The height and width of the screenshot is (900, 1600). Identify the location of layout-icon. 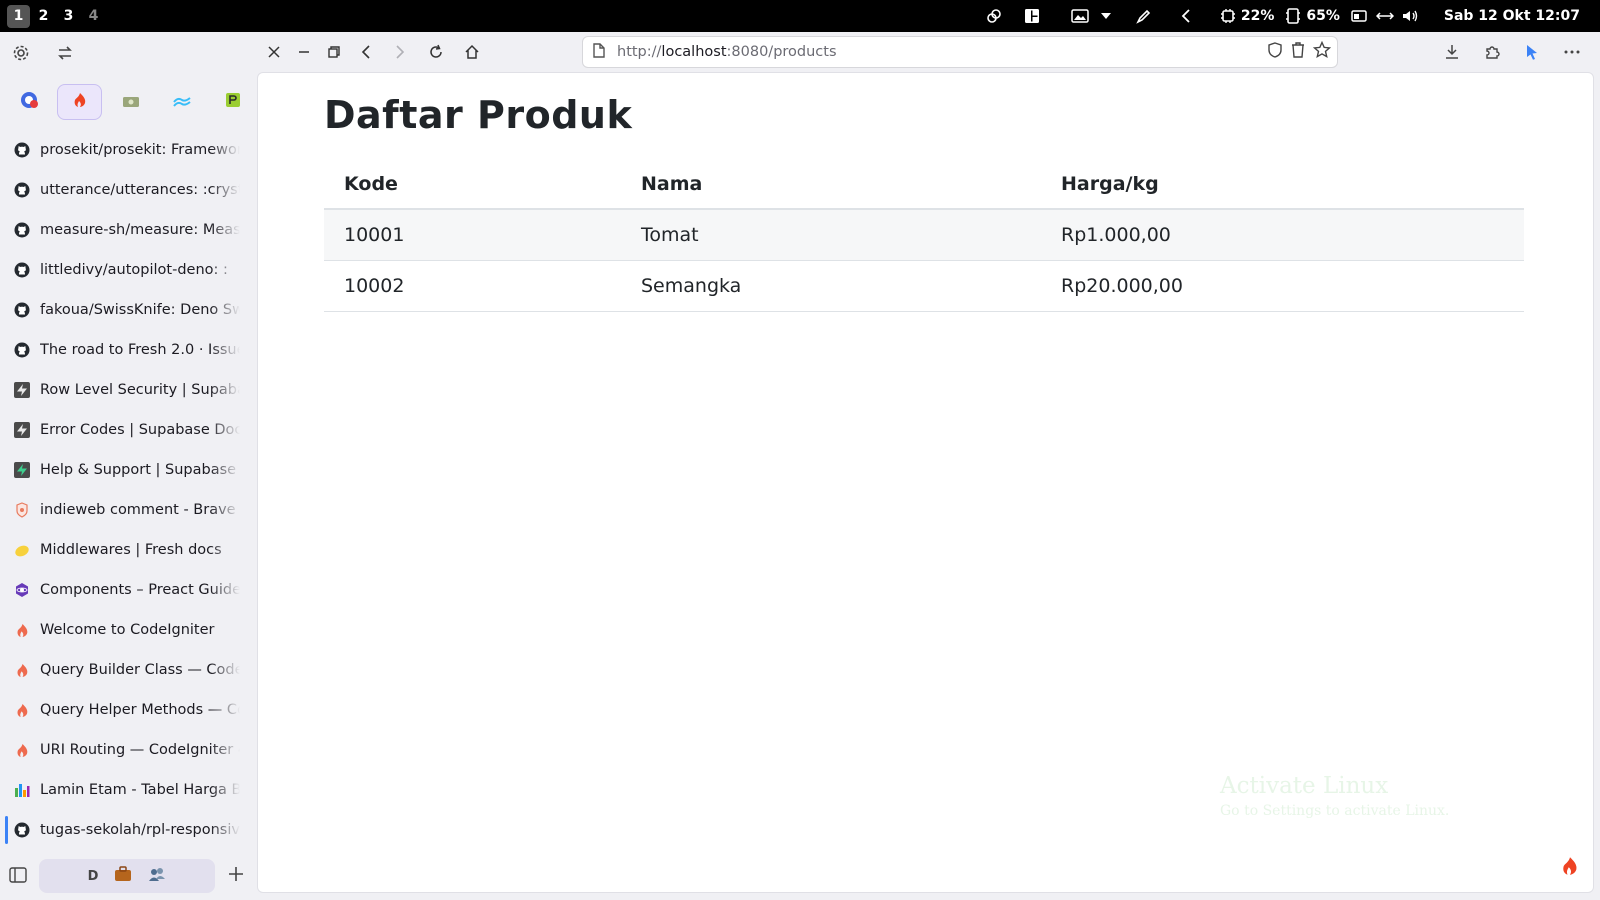
(1032, 16).